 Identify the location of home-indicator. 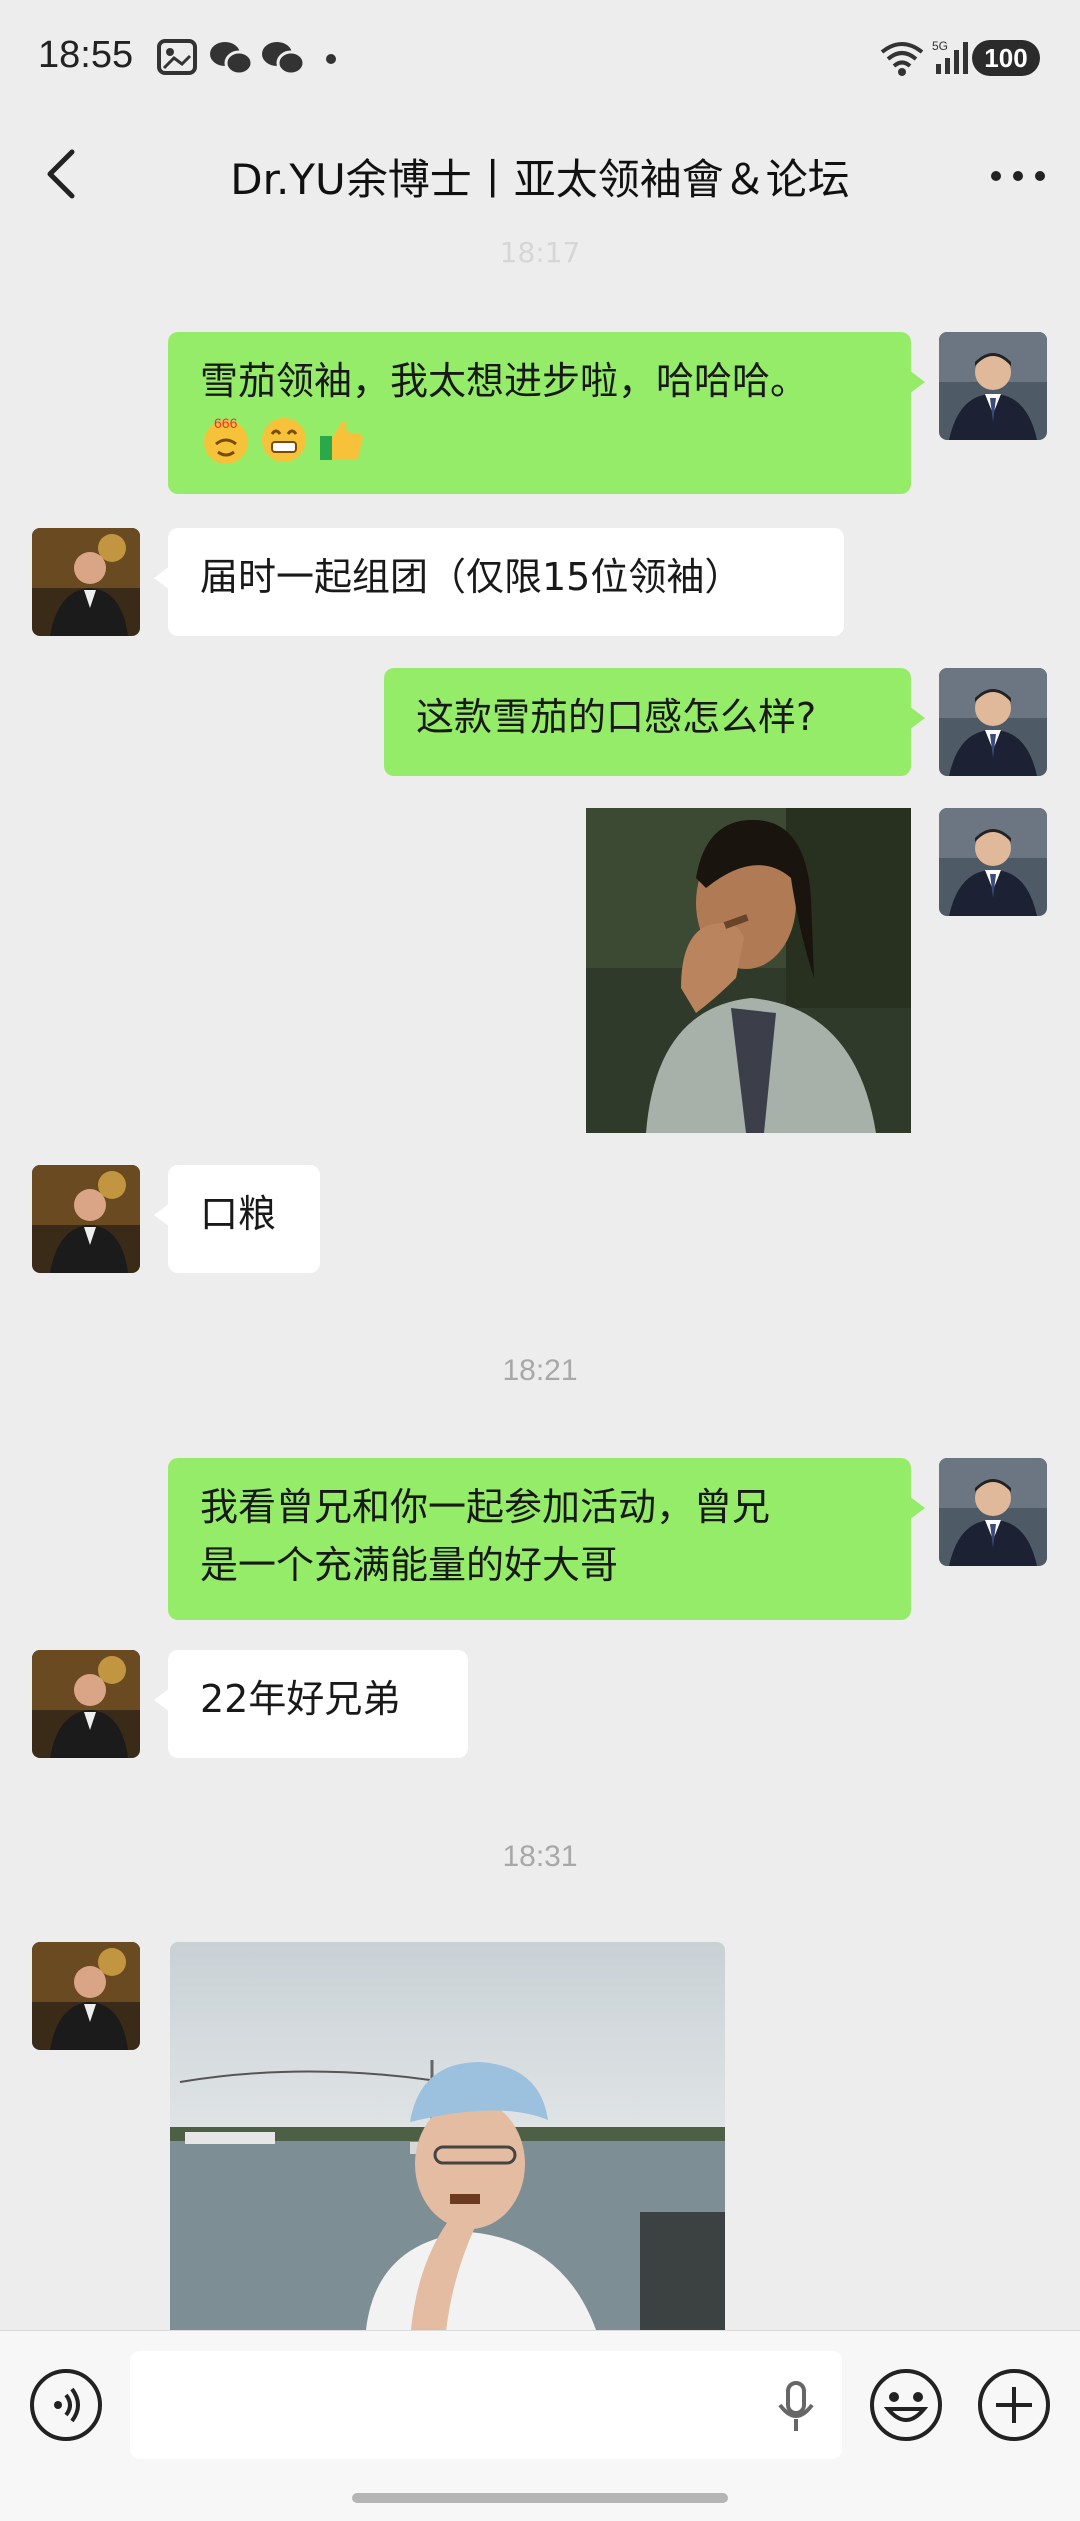
(540, 2498).